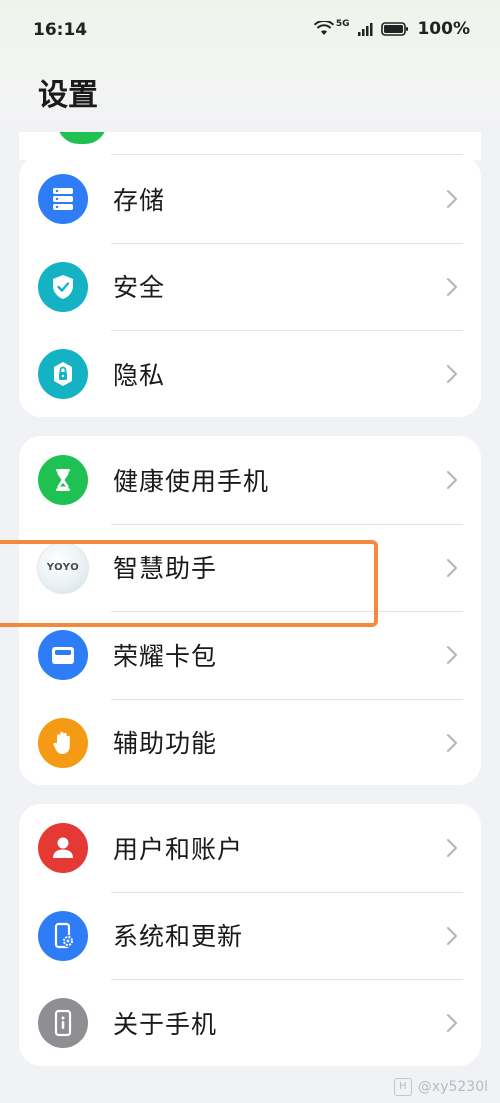 This screenshot has width=500, height=1103. Describe the element at coordinates (189, 583) in the screenshot. I see `highlight-box` at that location.